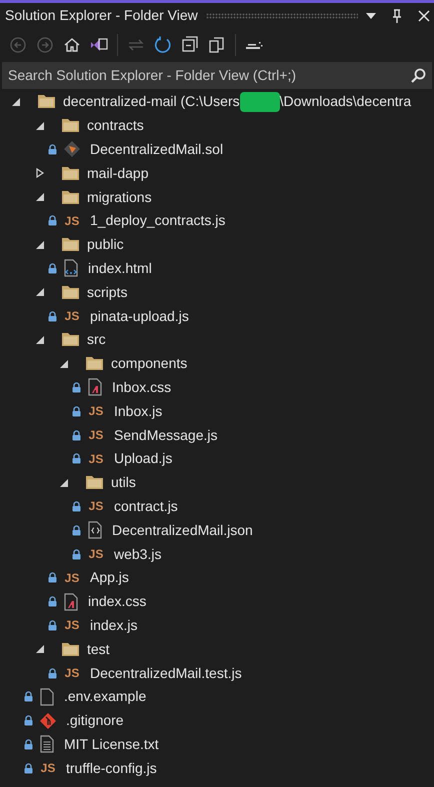 The width and height of the screenshot is (434, 787). What do you see at coordinates (371, 15) in the screenshot?
I see `dropdown-icon` at bounding box center [371, 15].